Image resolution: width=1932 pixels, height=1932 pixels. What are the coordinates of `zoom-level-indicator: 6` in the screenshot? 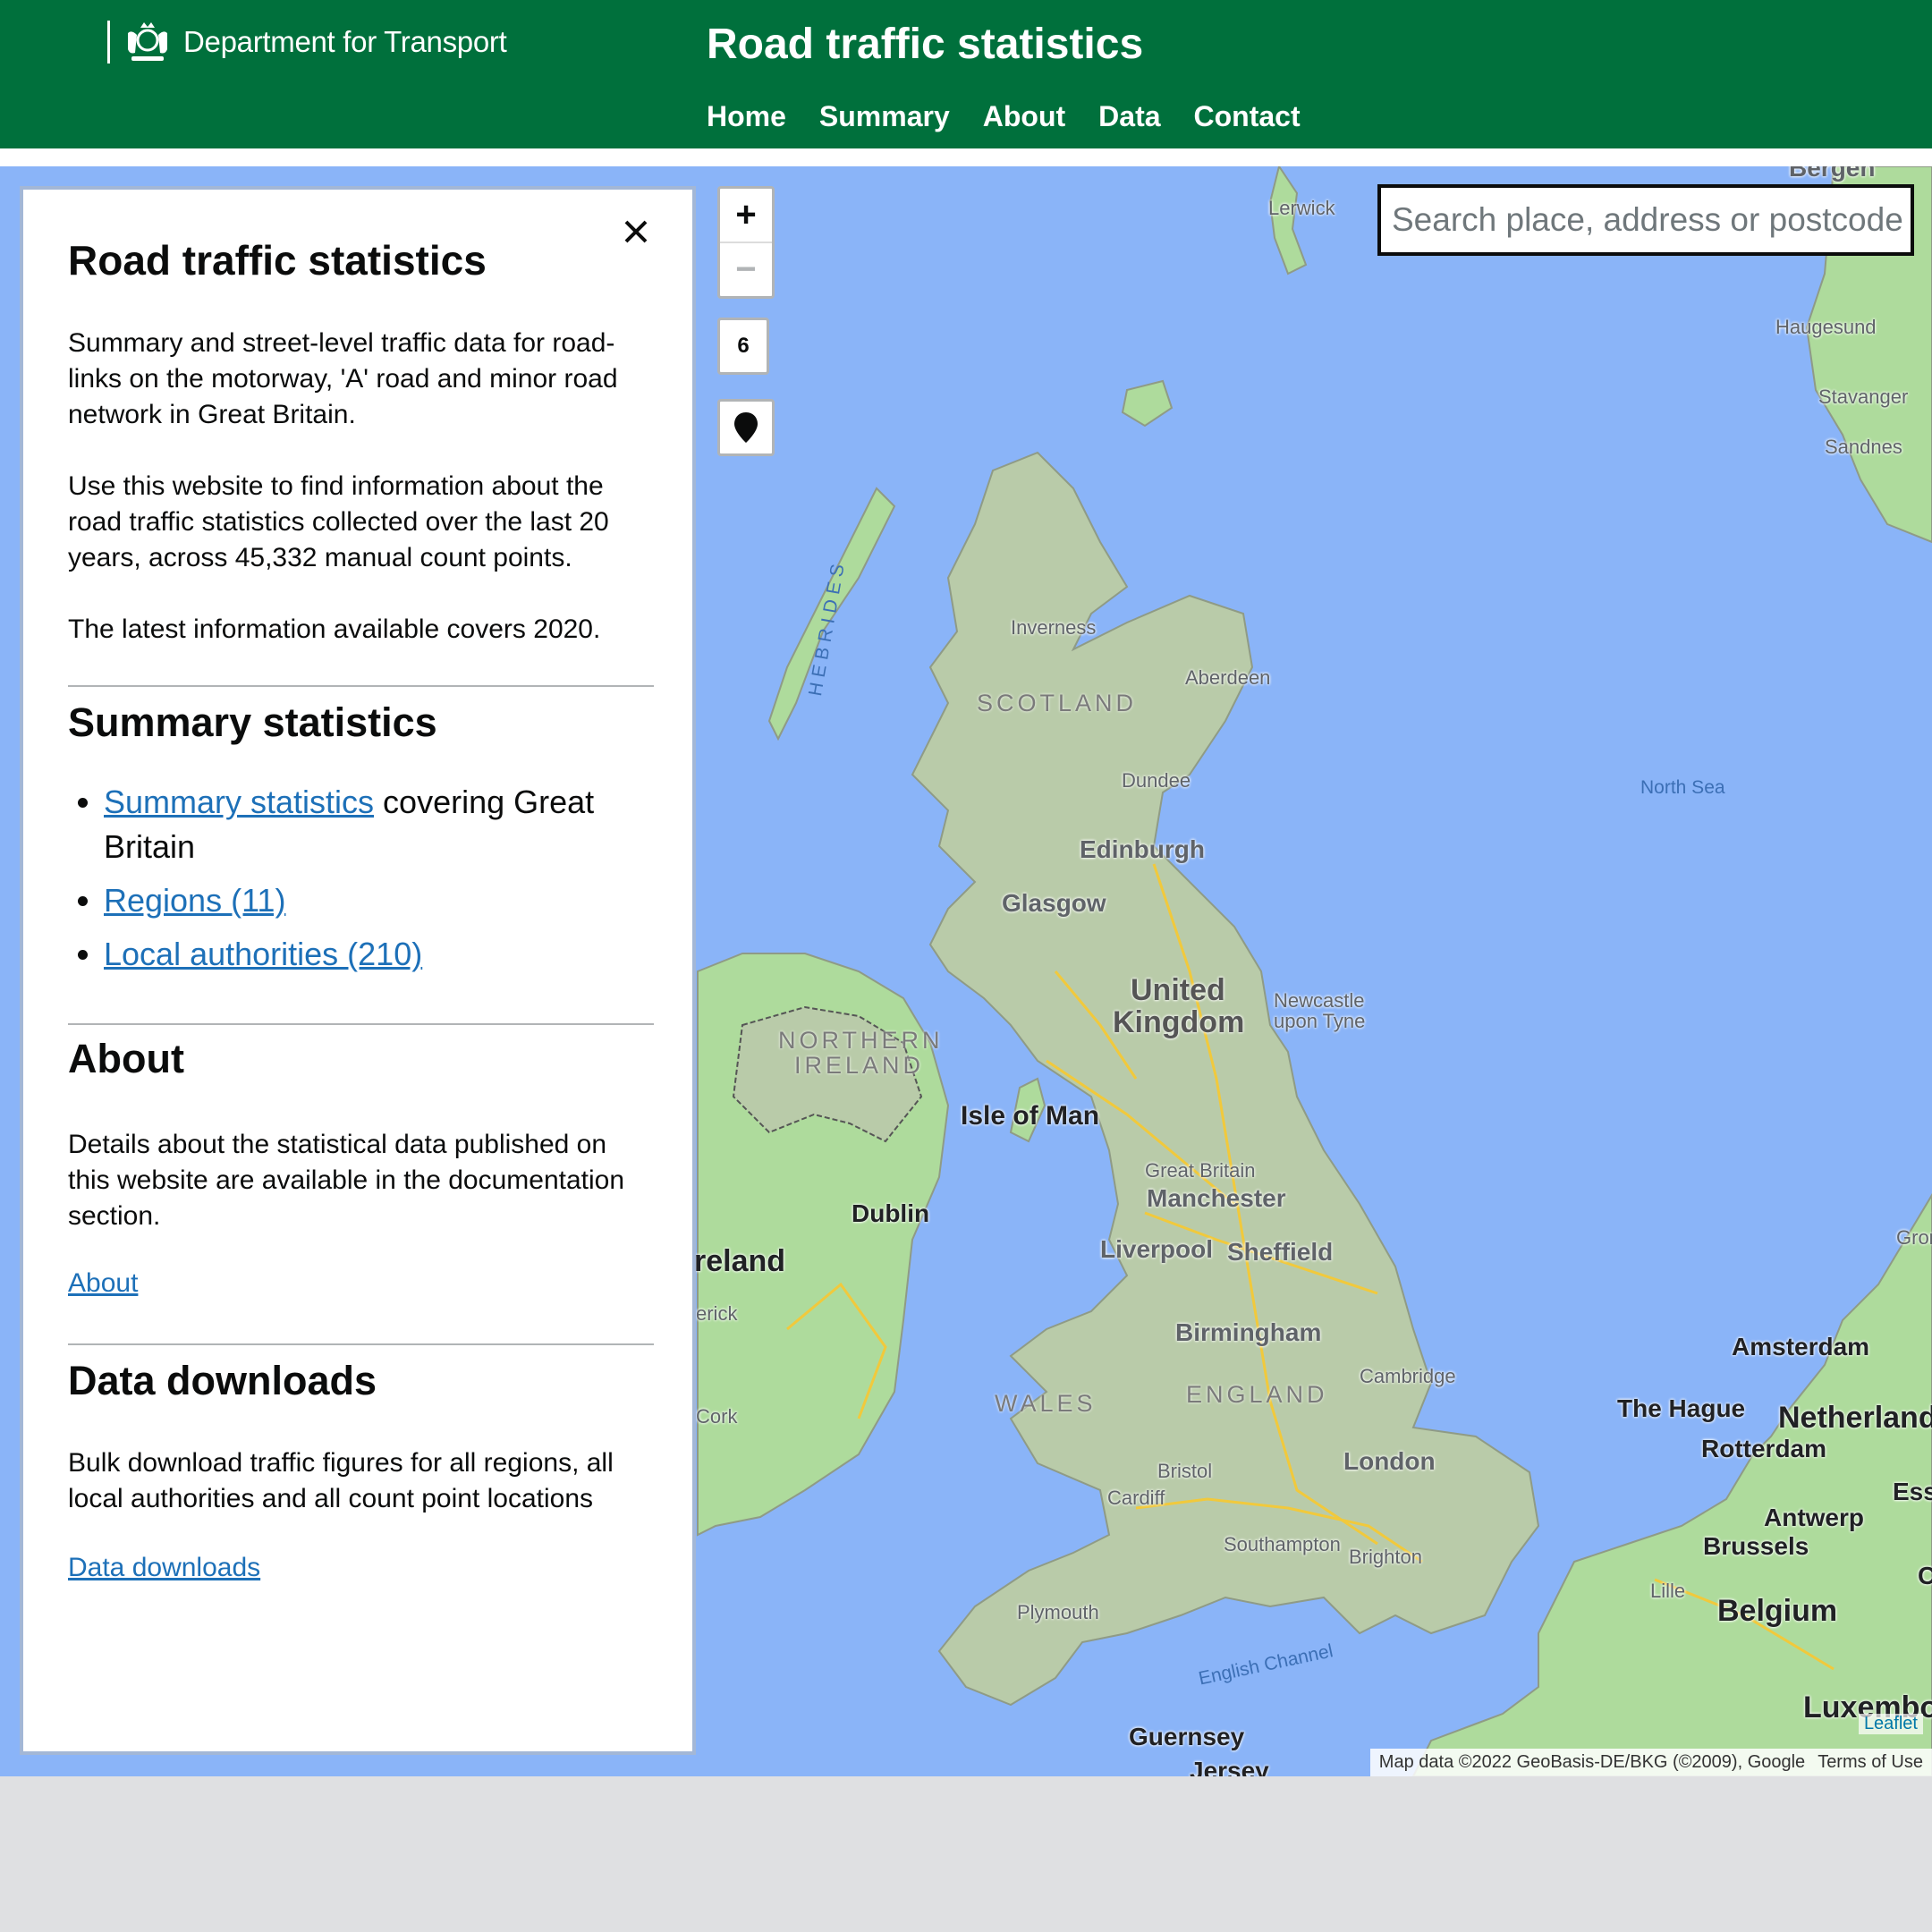 It's located at (743, 346).